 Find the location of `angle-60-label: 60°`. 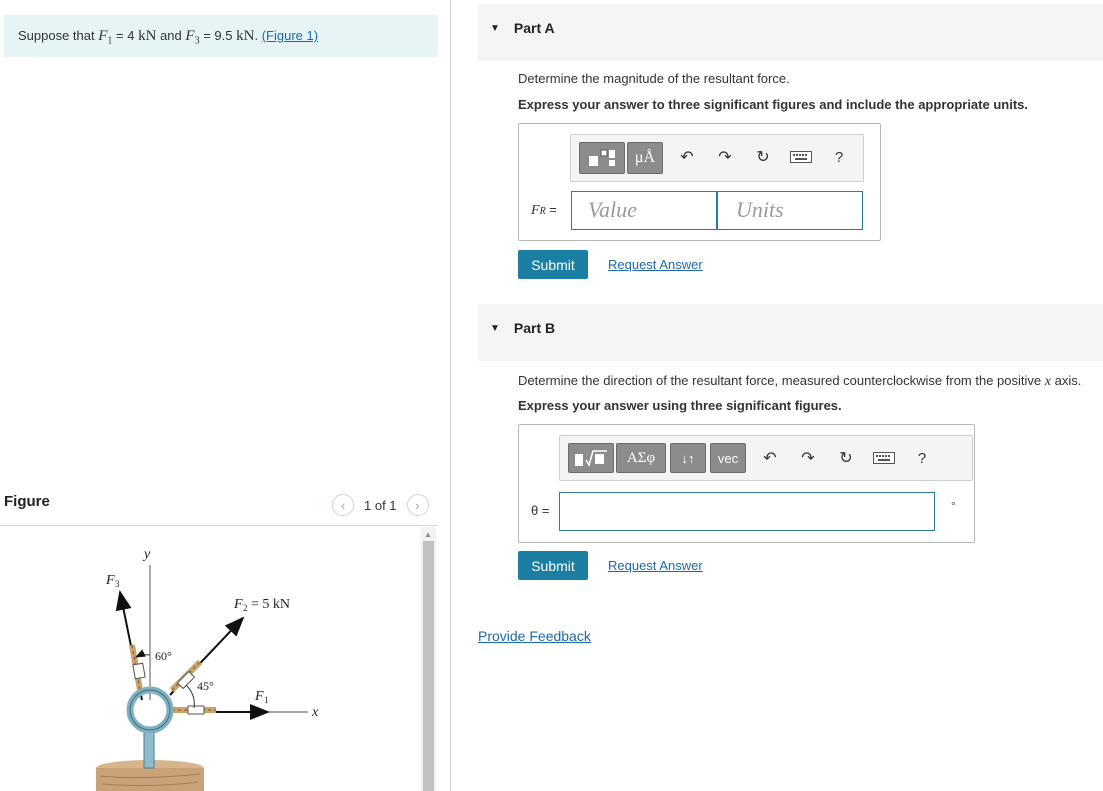

angle-60-label: 60° is located at coordinates (163, 656).